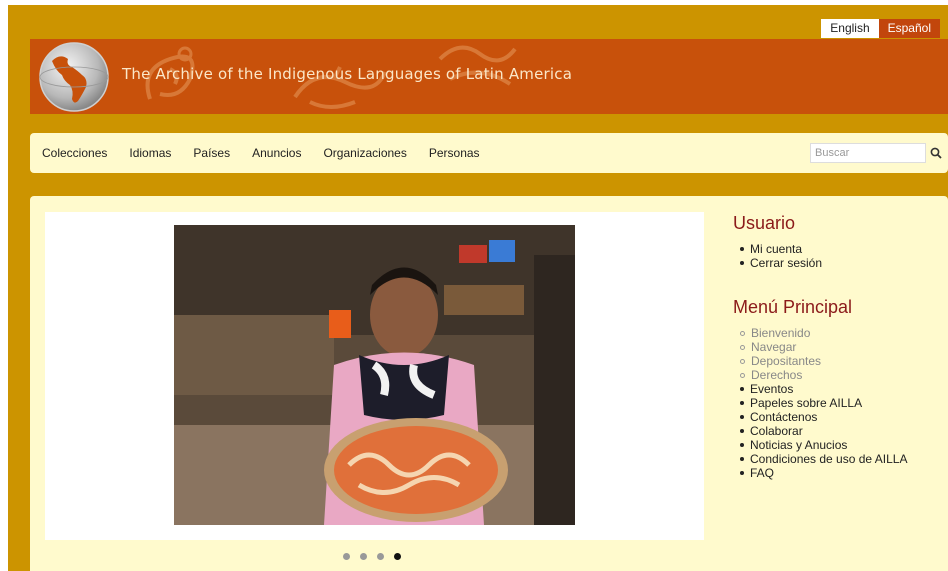  Describe the element at coordinates (774, 347) in the screenshot. I see `menu-item-label: Navegar` at that location.